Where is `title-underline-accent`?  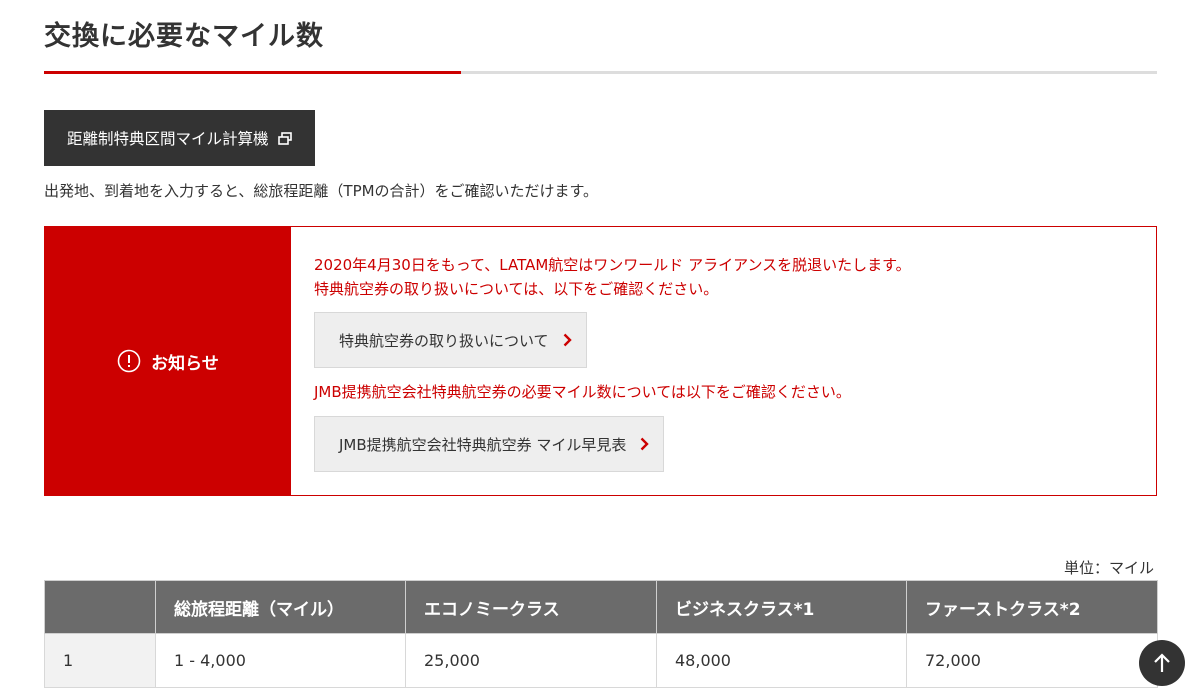
title-underline-accent is located at coordinates (252, 72).